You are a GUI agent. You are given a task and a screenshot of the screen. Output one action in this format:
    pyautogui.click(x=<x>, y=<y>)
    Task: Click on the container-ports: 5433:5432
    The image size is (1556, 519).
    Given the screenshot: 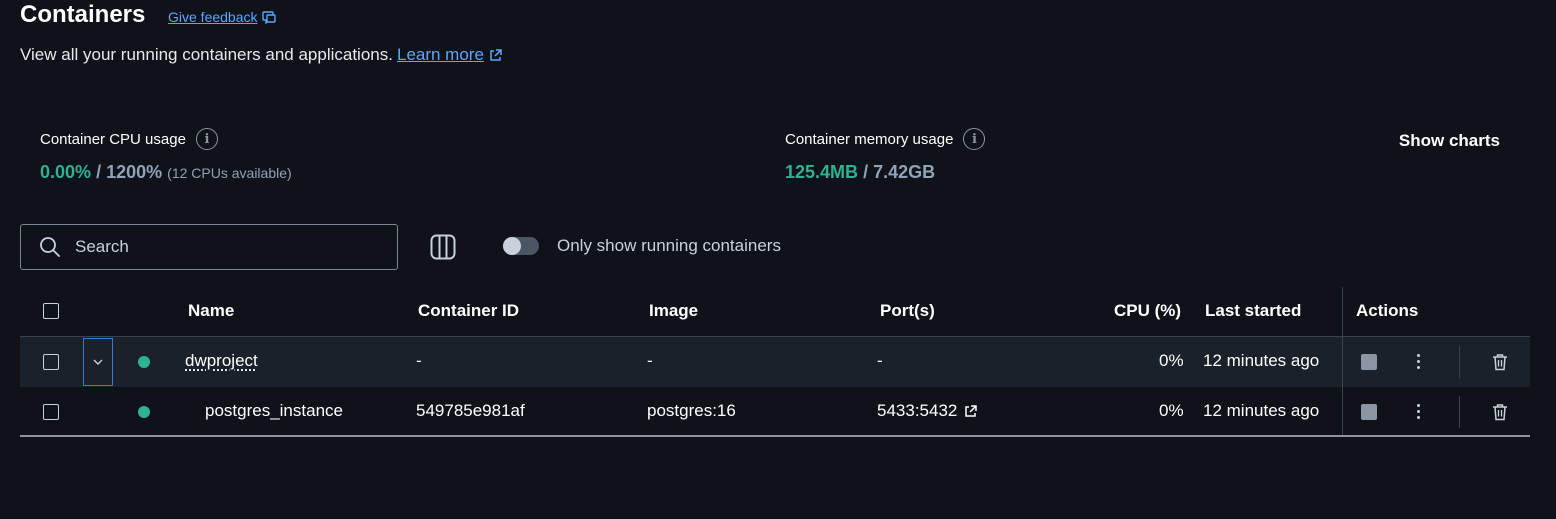 What is the action you would take?
    pyautogui.click(x=917, y=410)
    